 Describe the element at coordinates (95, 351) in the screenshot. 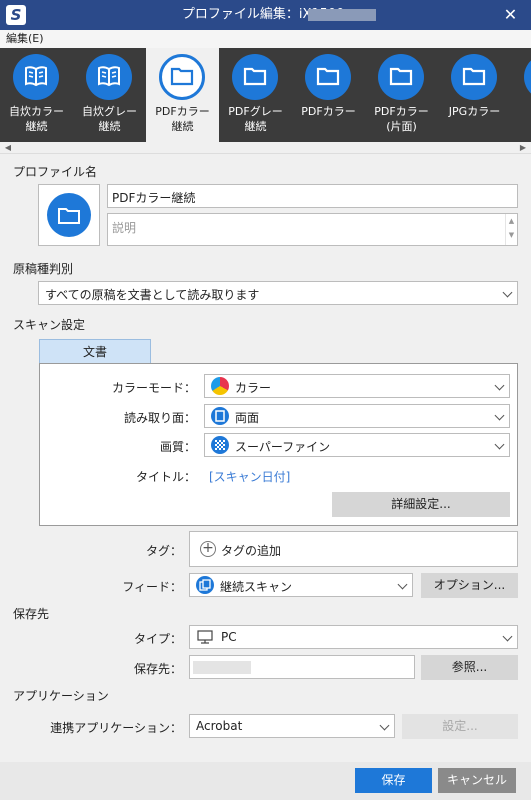

I see `tab-document: 文書` at that location.